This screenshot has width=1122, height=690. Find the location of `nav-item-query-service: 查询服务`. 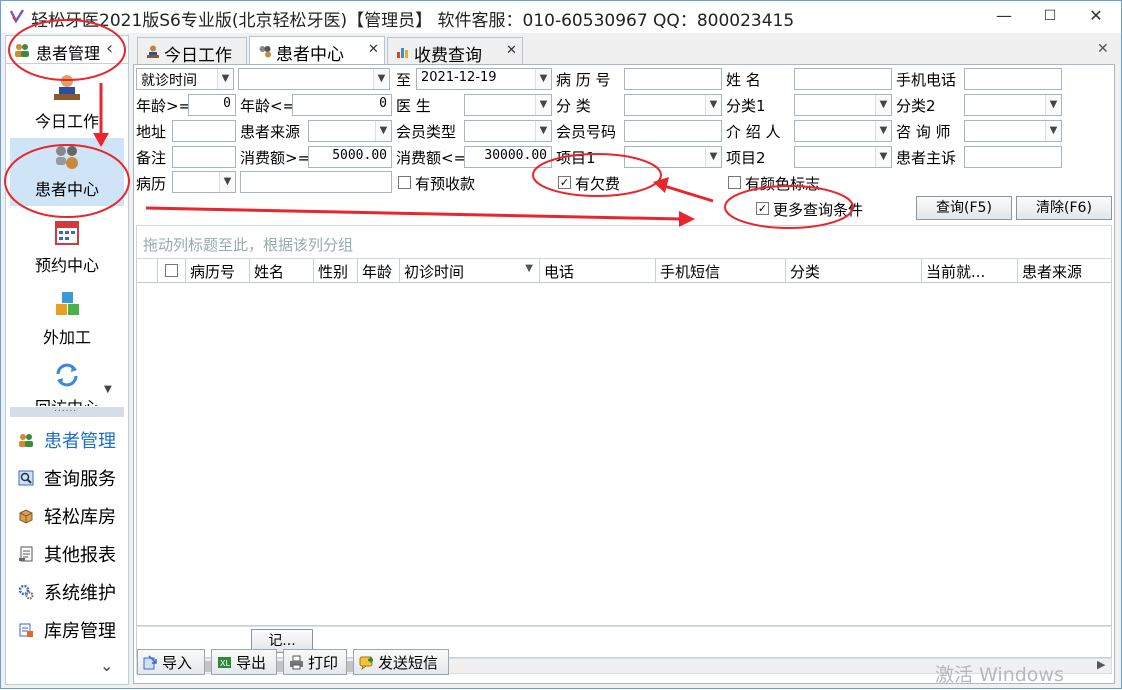

nav-item-query-service: 查询服务 is located at coordinates (73, 478).